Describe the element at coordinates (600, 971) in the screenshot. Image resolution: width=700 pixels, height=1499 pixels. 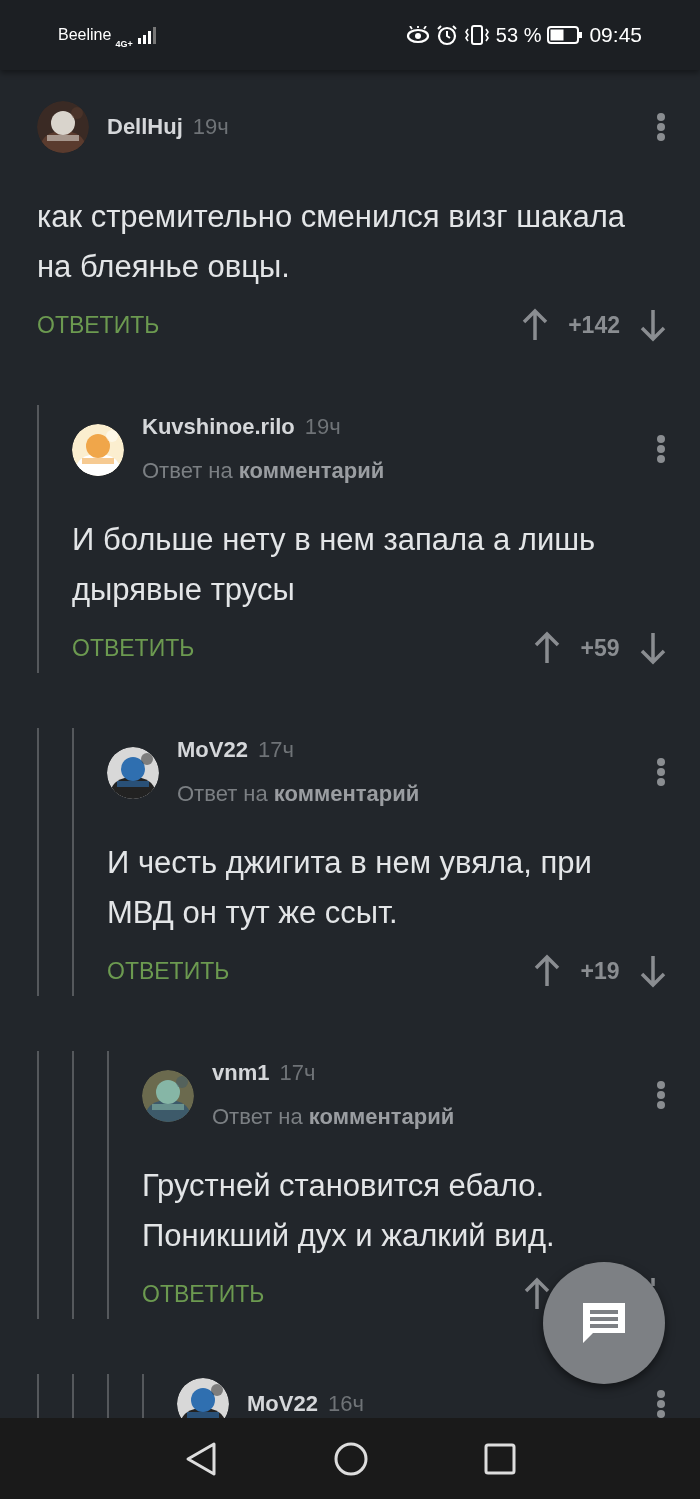
I see `rating: +19` at that location.